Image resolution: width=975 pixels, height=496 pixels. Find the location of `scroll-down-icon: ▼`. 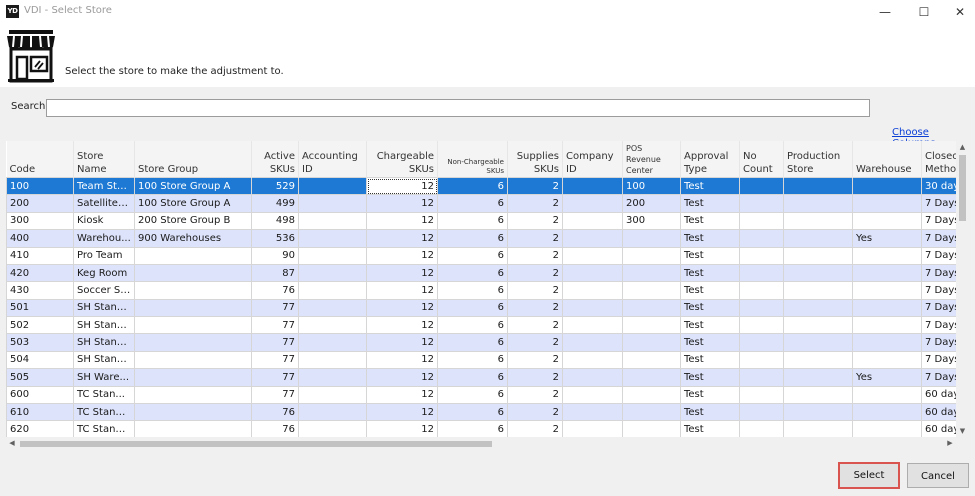

scroll-down-icon: ▼ is located at coordinates (962, 431).